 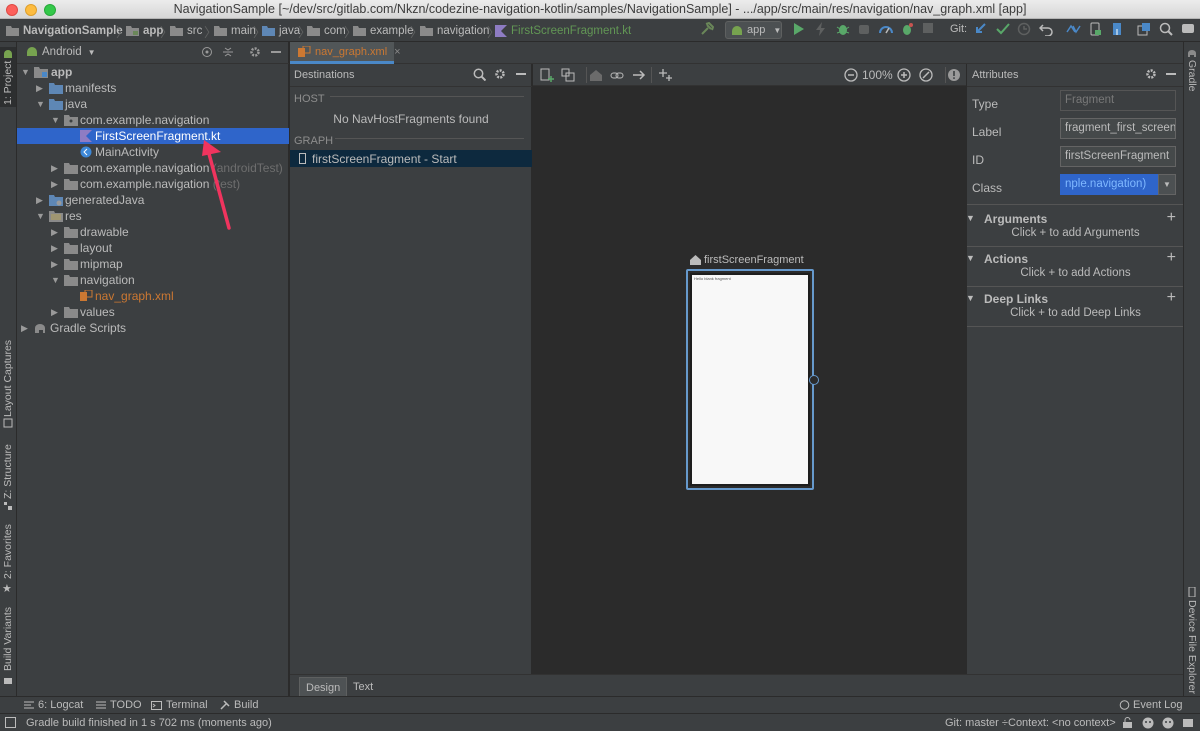 I want to click on attach-debugger-icon, so click(x=864, y=29).